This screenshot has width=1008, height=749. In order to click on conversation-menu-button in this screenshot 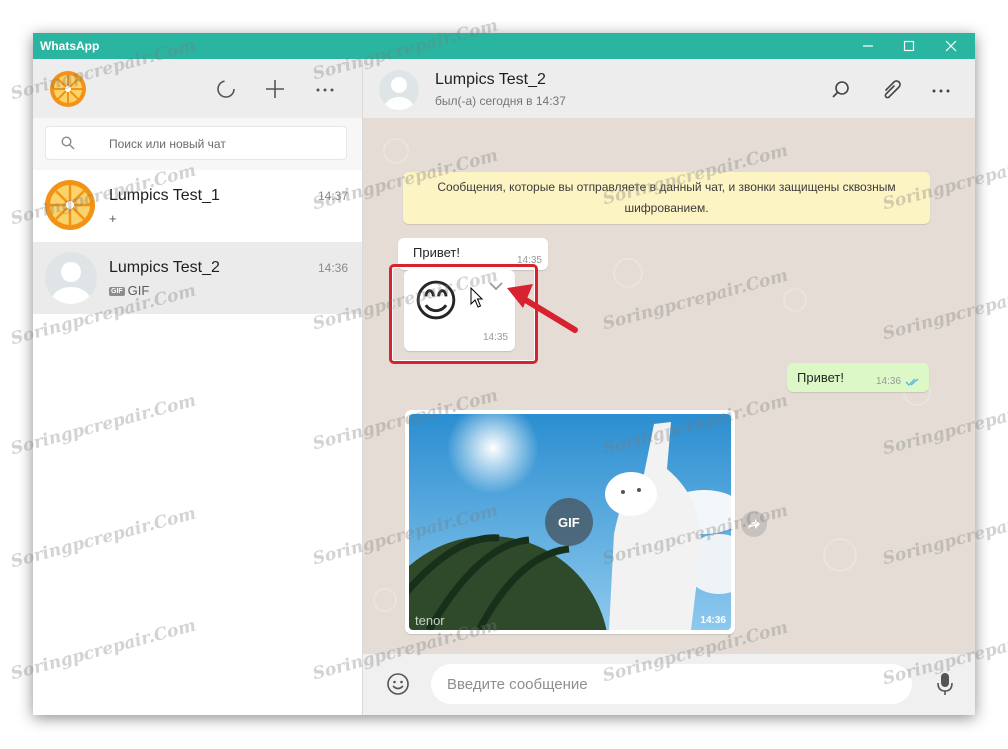, I will do `click(941, 90)`.